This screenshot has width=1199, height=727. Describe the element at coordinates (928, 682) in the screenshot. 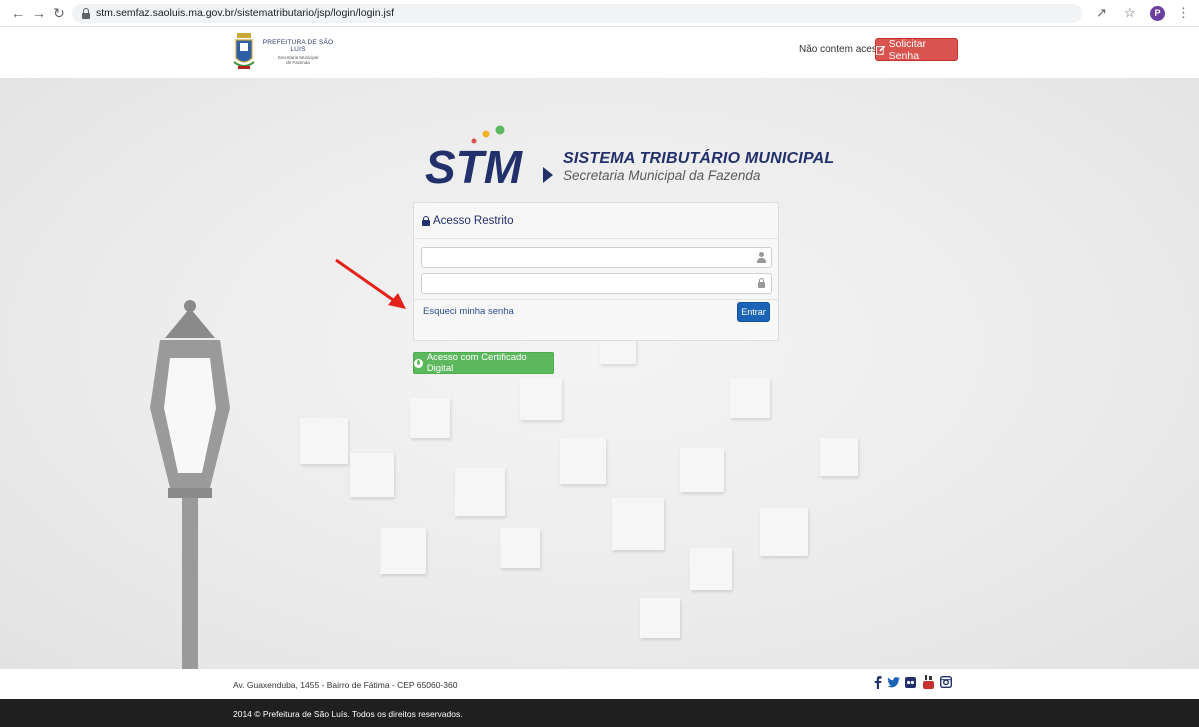

I see `youtube-icon` at that location.